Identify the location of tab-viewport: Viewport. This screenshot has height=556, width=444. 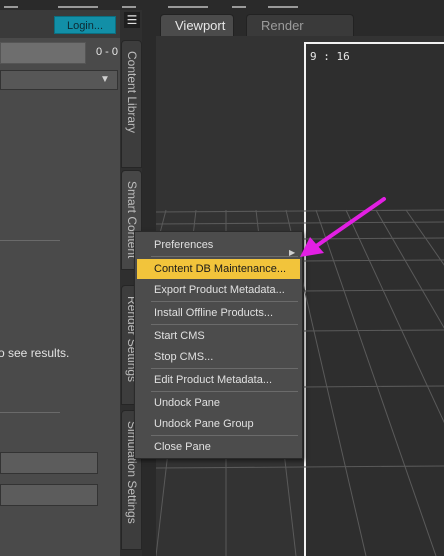
(197, 25).